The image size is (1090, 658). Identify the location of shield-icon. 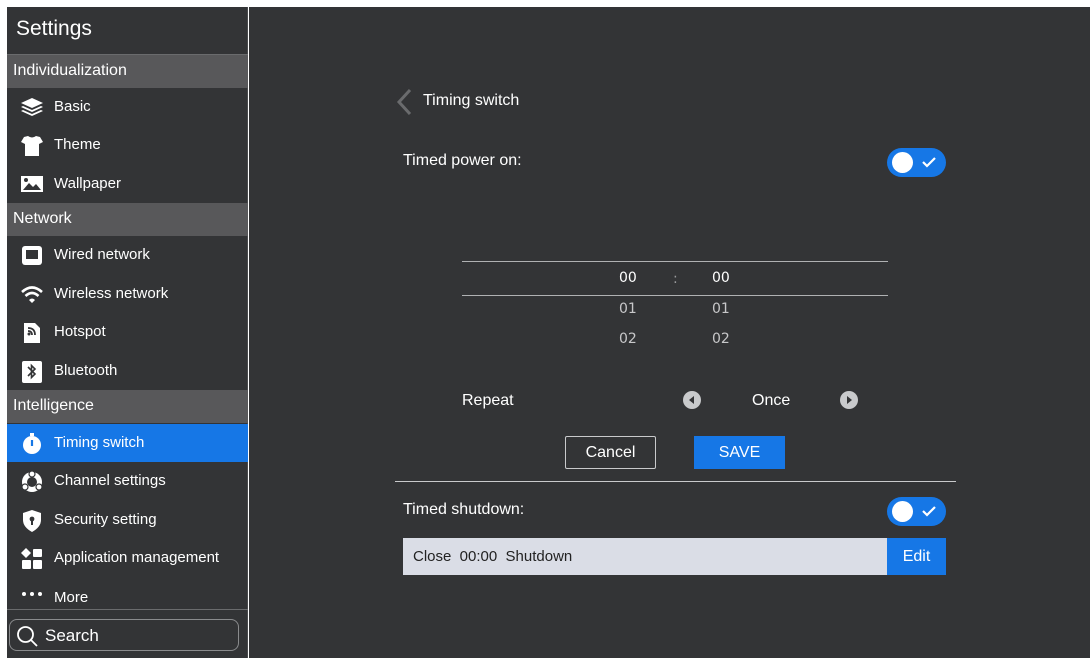
(32, 521).